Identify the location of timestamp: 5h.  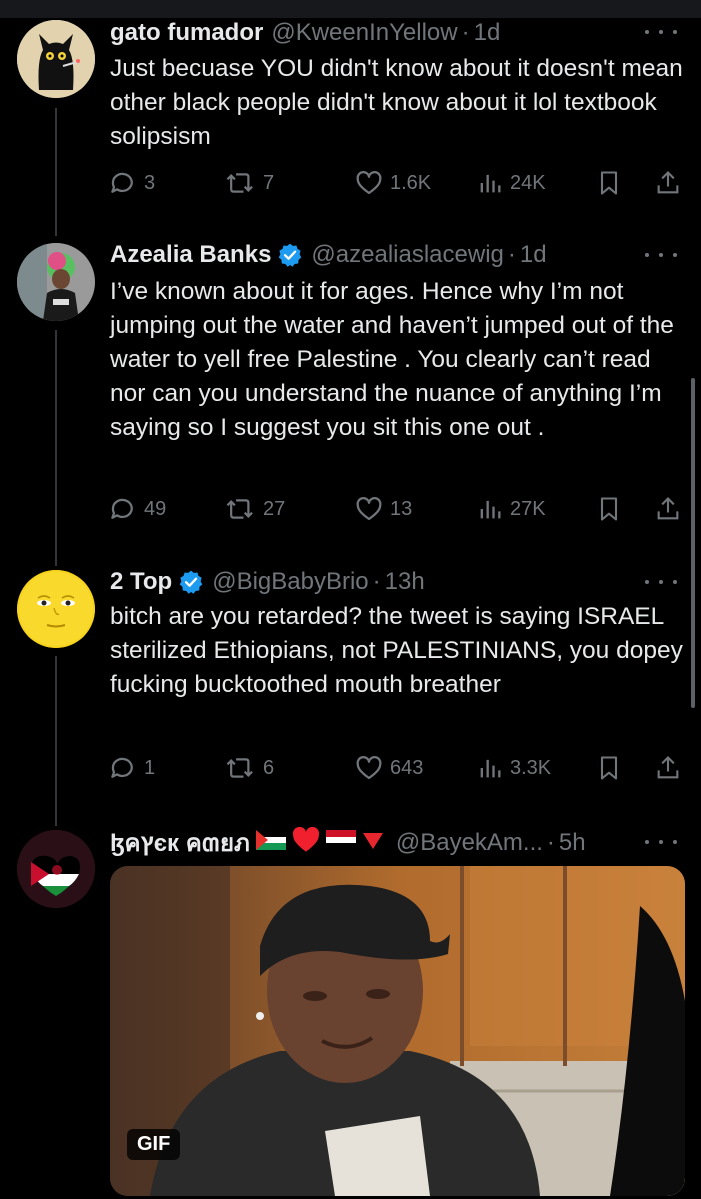
(572, 843).